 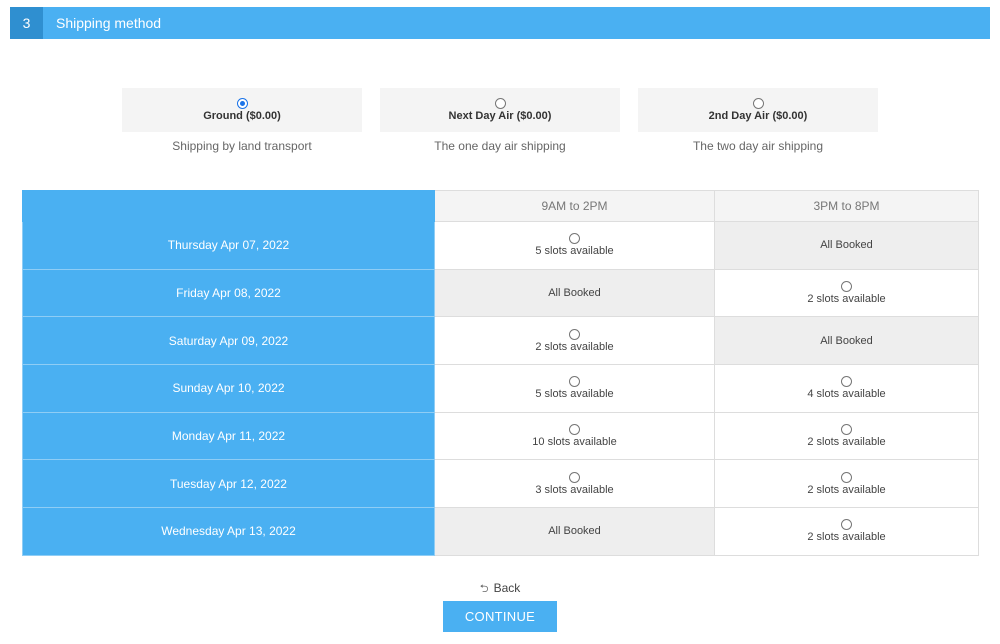 What do you see at coordinates (228, 436) in the screenshot?
I see `row-date: Monday Apr 11, 2022` at bounding box center [228, 436].